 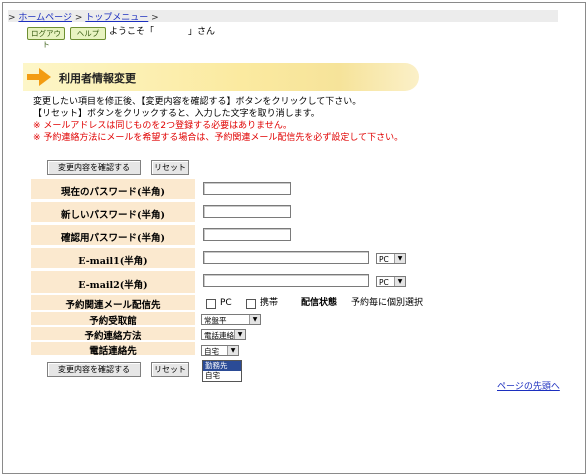 What do you see at coordinates (384, 259) in the screenshot?
I see `email1-type-value: PC` at bounding box center [384, 259].